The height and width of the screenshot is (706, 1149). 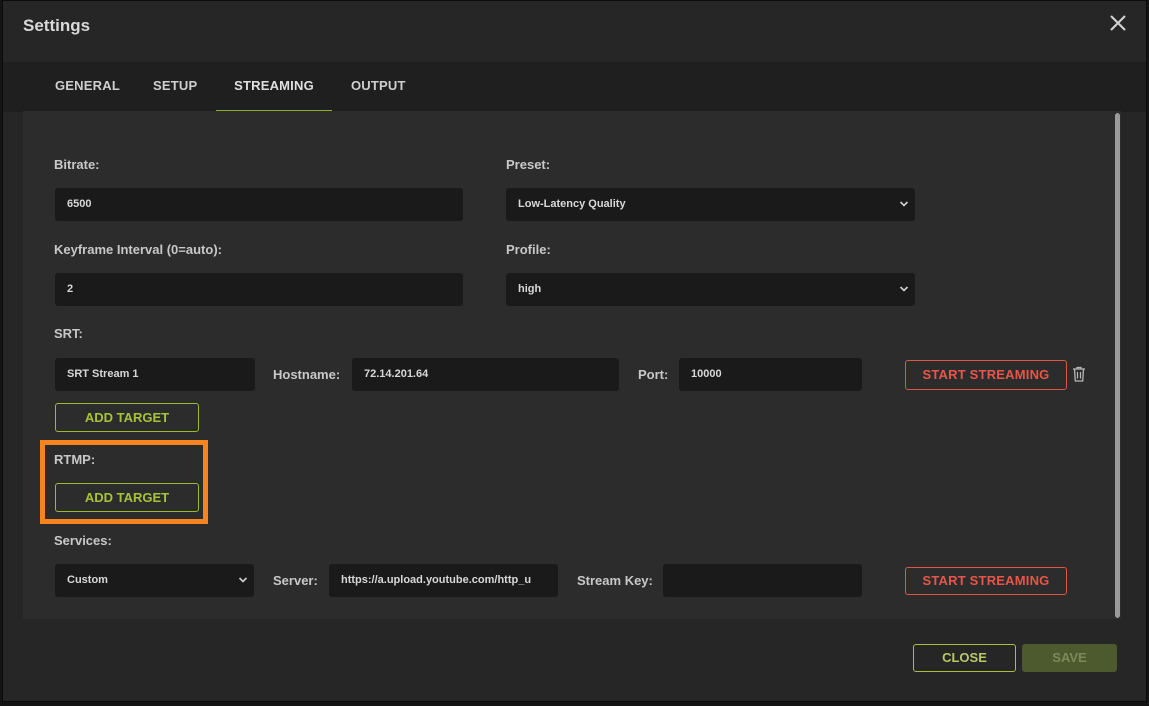 What do you see at coordinates (572, 204) in the screenshot?
I see `preset-selected-value: Low-Latency Quality` at bounding box center [572, 204].